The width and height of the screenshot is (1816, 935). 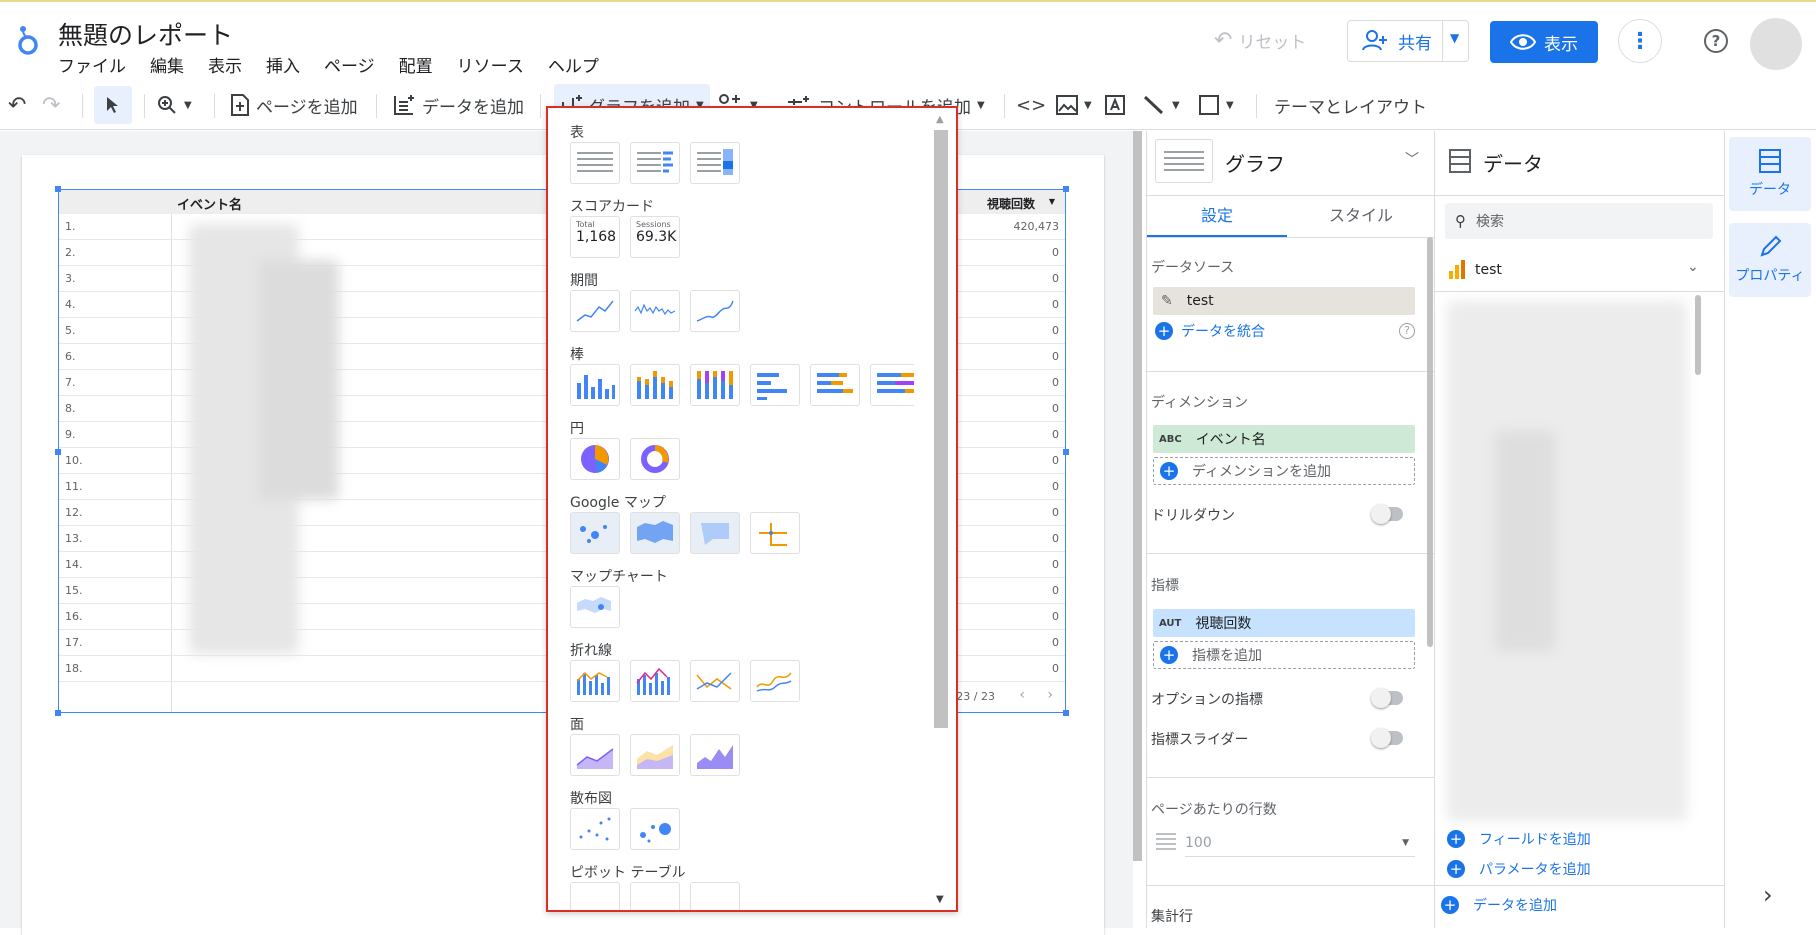 I want to click on chart-option-line, so click(x=715, y=681).